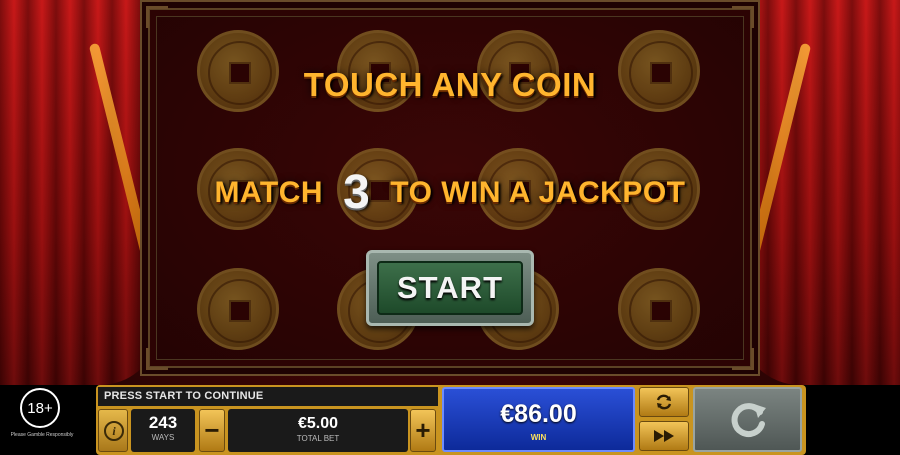 This screenshot has width=900, height=455. Describe the element at coordinates (450, 84) in the screenshot. I see `headline-touch-any-coin: TOUCH ANY COIN` at that location.